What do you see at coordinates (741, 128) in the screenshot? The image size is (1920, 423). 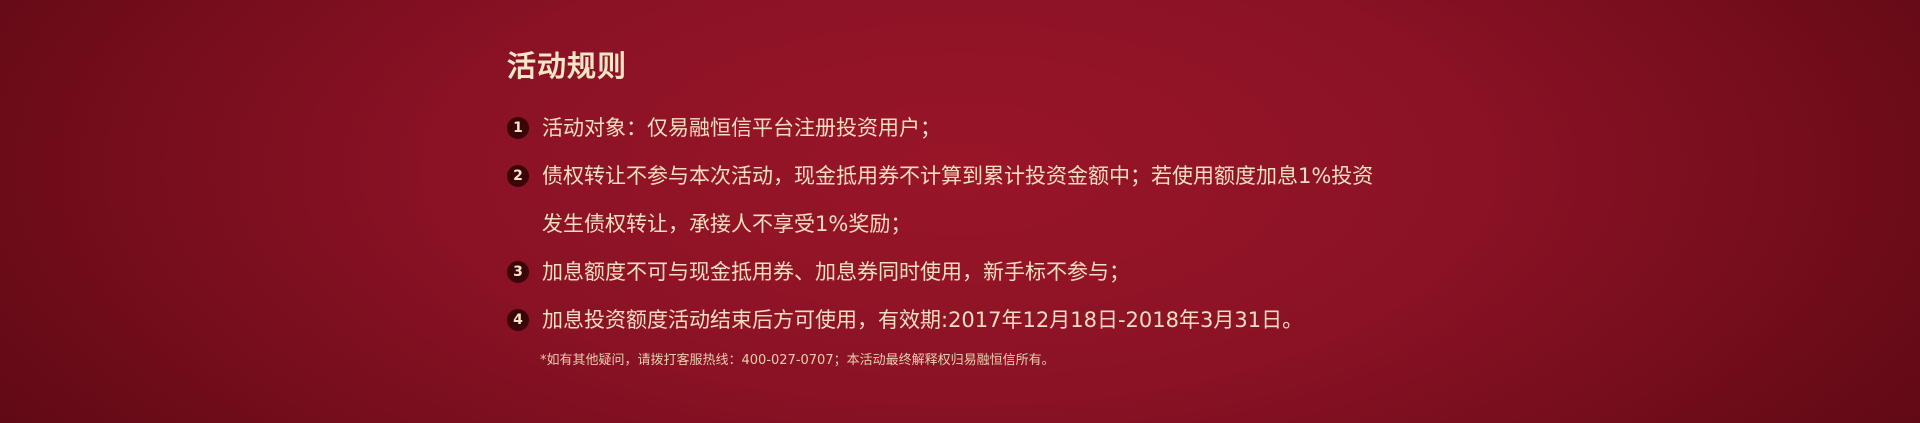 I see `rule-text: 活动对象：仅易融恒信平台注册投资用户；` at bounding box center [741, 128].